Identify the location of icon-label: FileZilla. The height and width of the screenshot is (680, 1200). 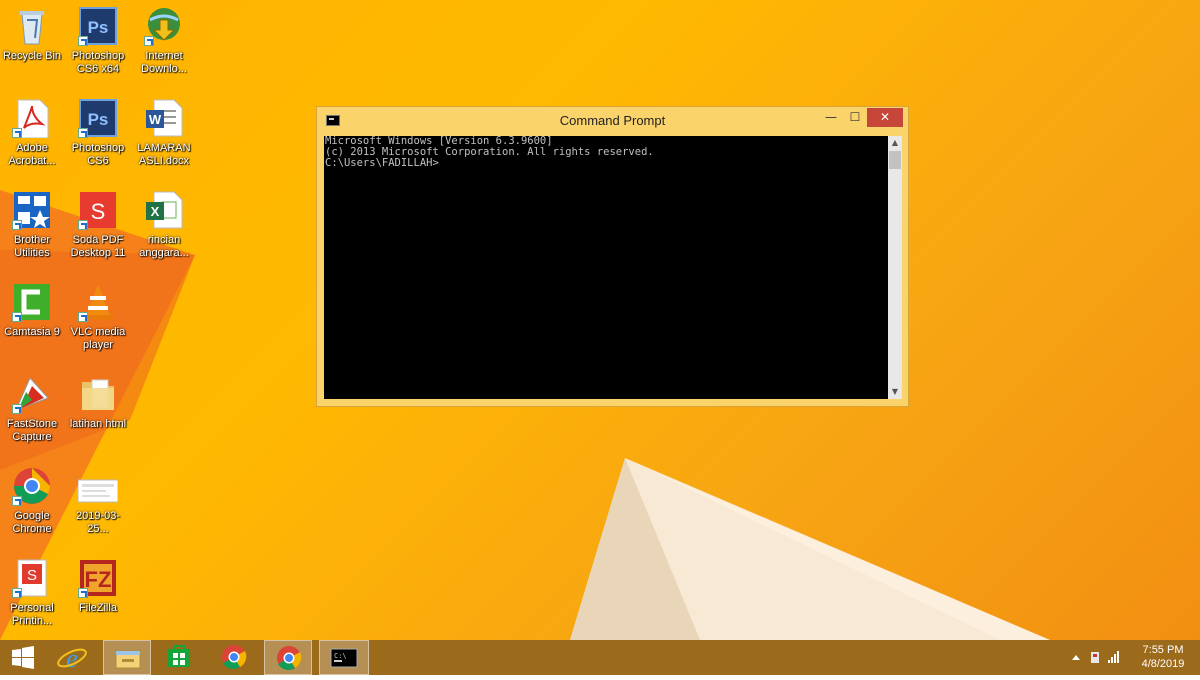
(98, 608).